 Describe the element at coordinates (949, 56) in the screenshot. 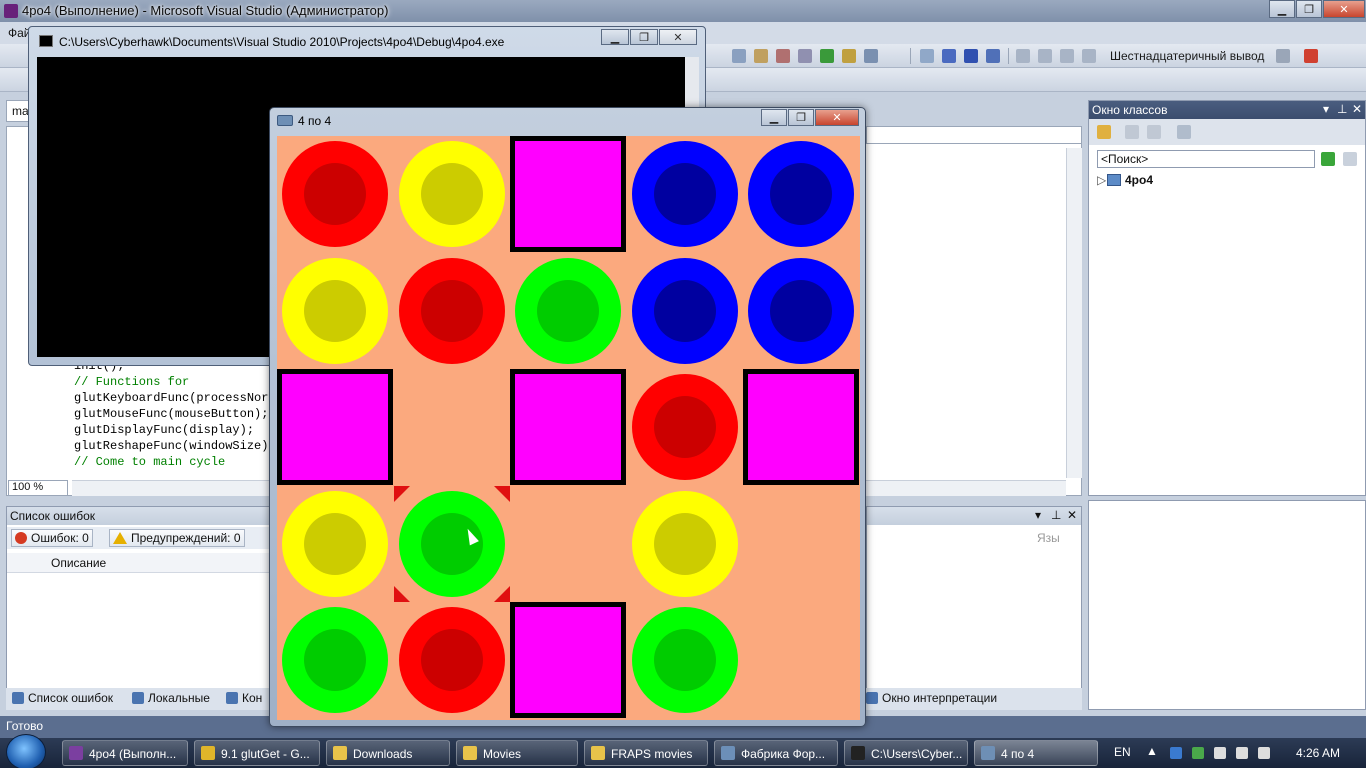

I see `break-all-icon` at that location.